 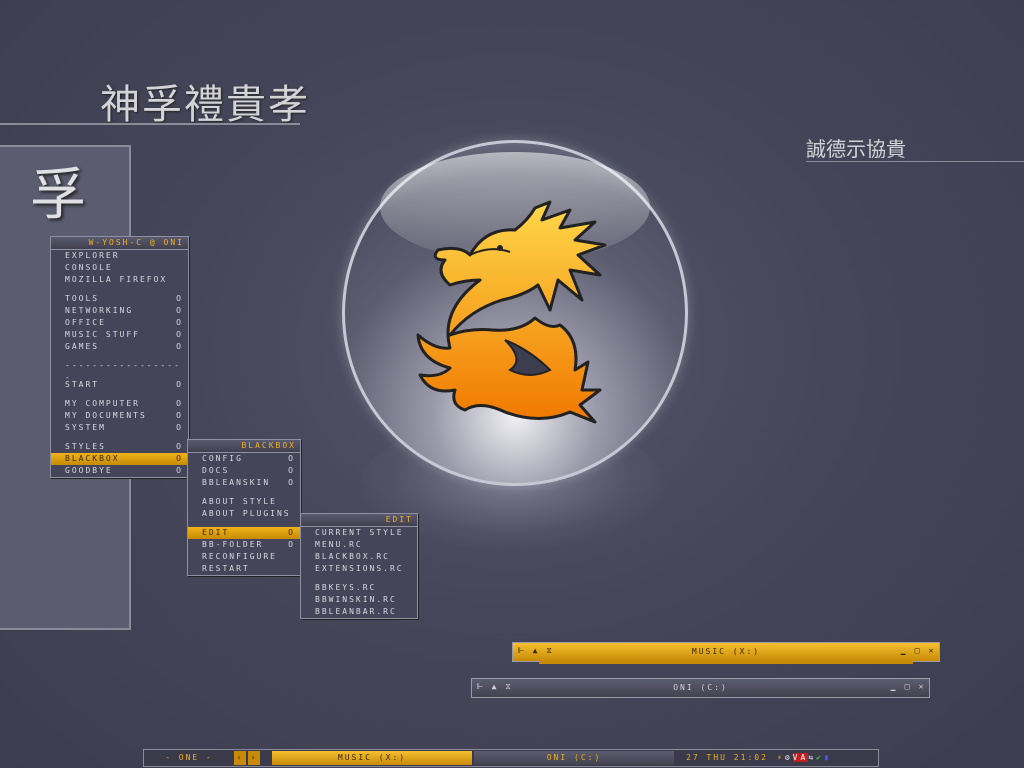 I want to click on music-window: MUSIC (X:) ⊩ ▲ ⧖ ▁ □ ✕, so click(x=726, y=653).